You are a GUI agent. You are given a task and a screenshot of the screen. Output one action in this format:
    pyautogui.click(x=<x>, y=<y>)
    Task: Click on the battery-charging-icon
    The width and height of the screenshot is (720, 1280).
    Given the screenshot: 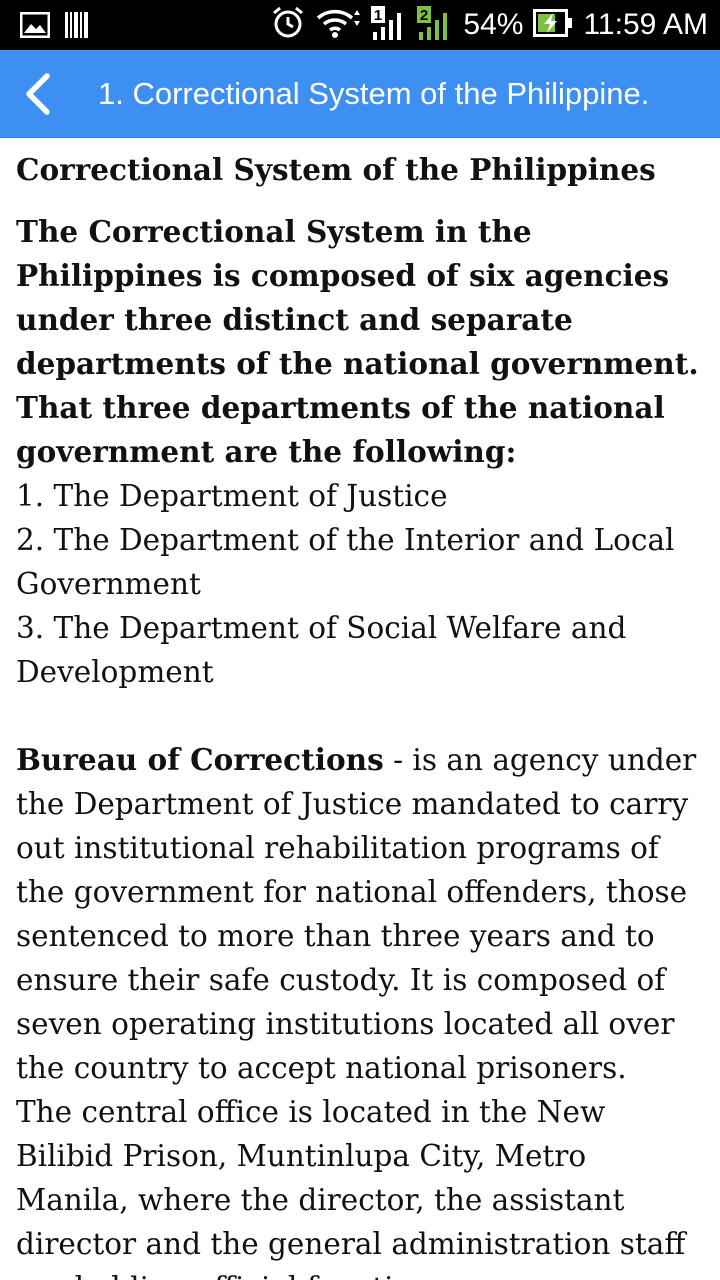 What is the action you would take?
    pyautogui.click(x=553, y=25)
    